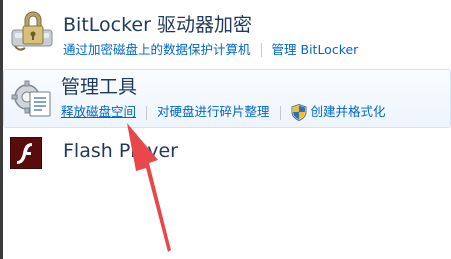 The height and width of the screenshot is (259, 451). Describe the element at coordinates (26, 153) in the screenshot. I see `flash-player-icon` at that location.